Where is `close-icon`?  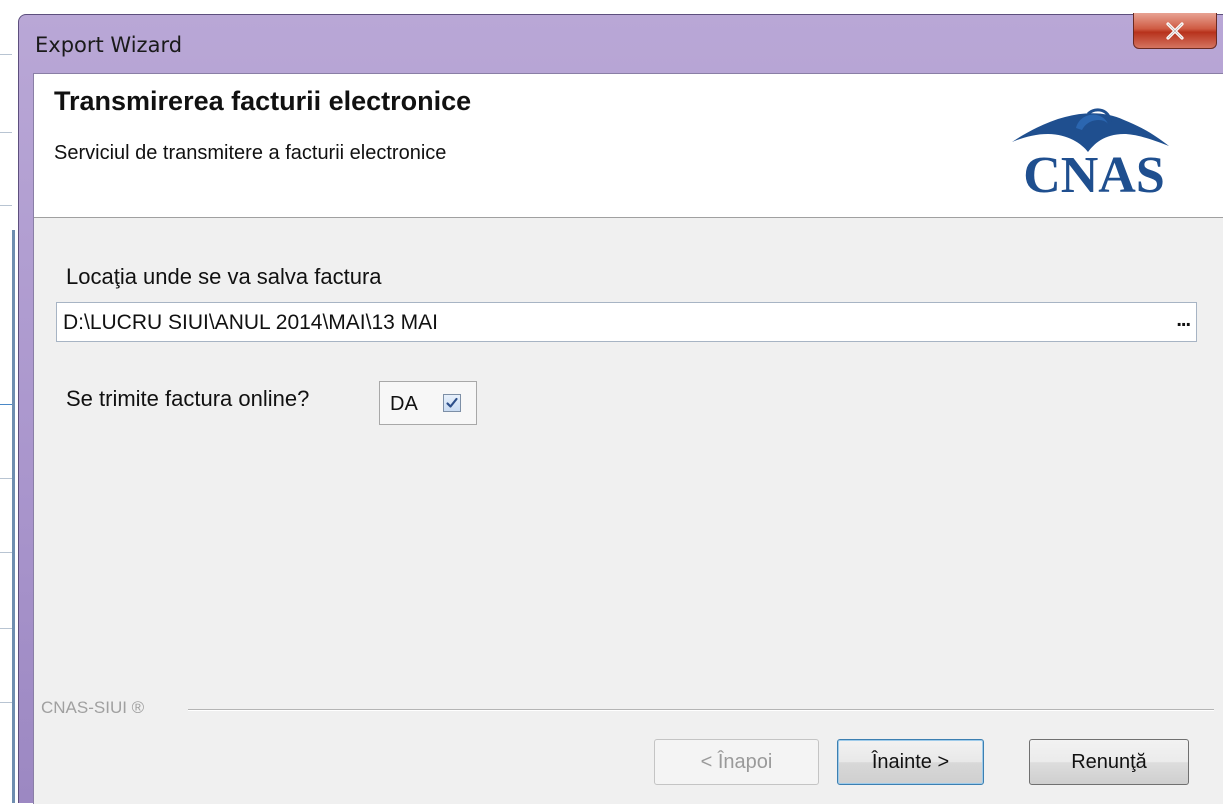 close-icon is located at coordinates (1175, 30).